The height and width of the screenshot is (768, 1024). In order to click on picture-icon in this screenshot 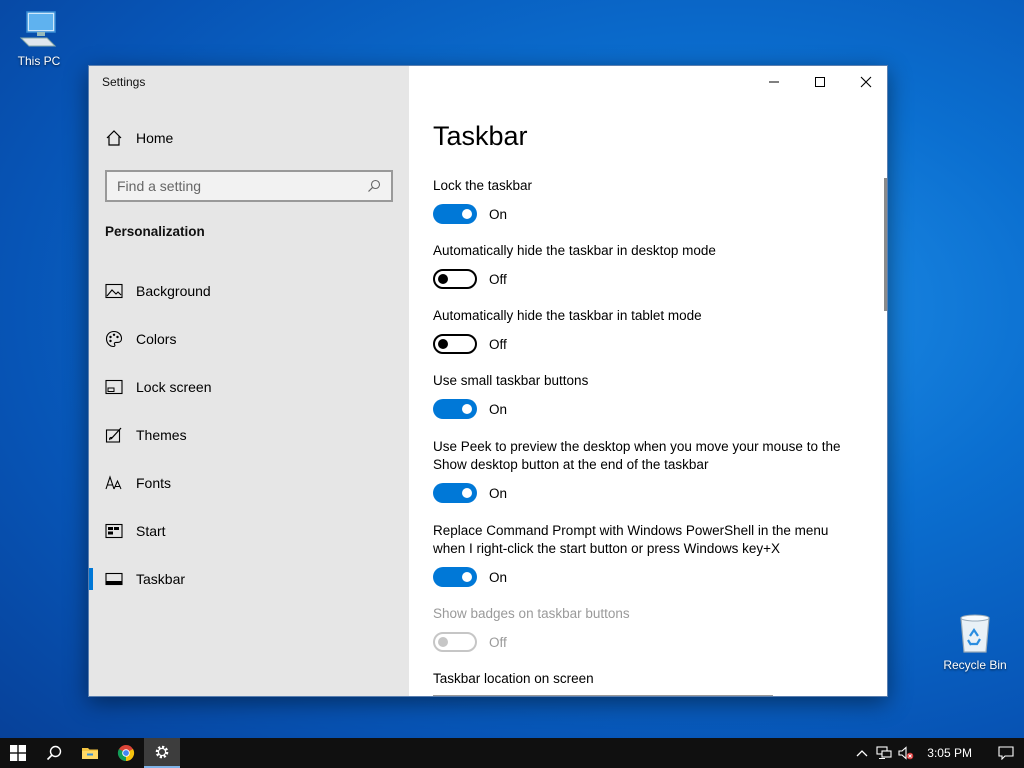, I will do `click(114, 291)`.